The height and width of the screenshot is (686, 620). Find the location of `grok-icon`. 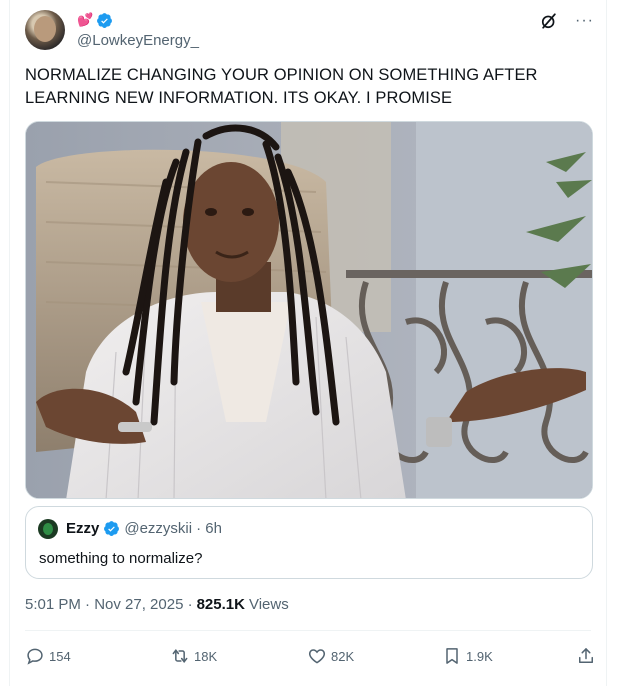

grok-icon is located at coordinates (549, 21).